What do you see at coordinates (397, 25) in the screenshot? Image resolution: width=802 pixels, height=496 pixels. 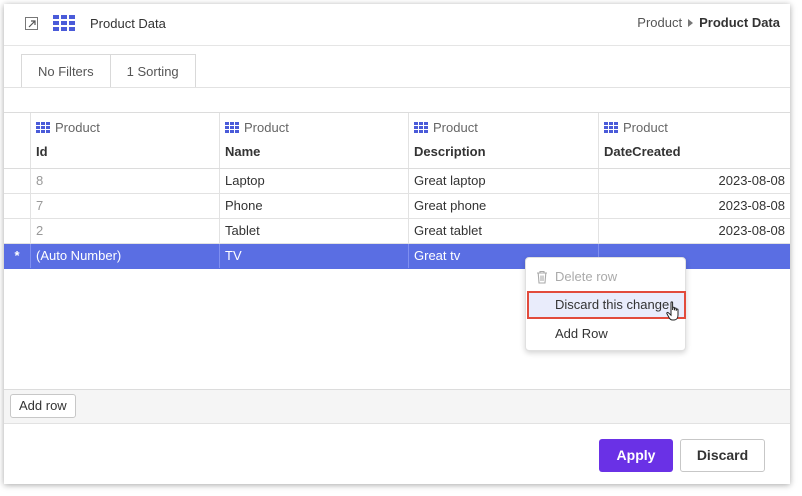 I see `header: Product Data Product Product Data` at bounding box center [397, 25].